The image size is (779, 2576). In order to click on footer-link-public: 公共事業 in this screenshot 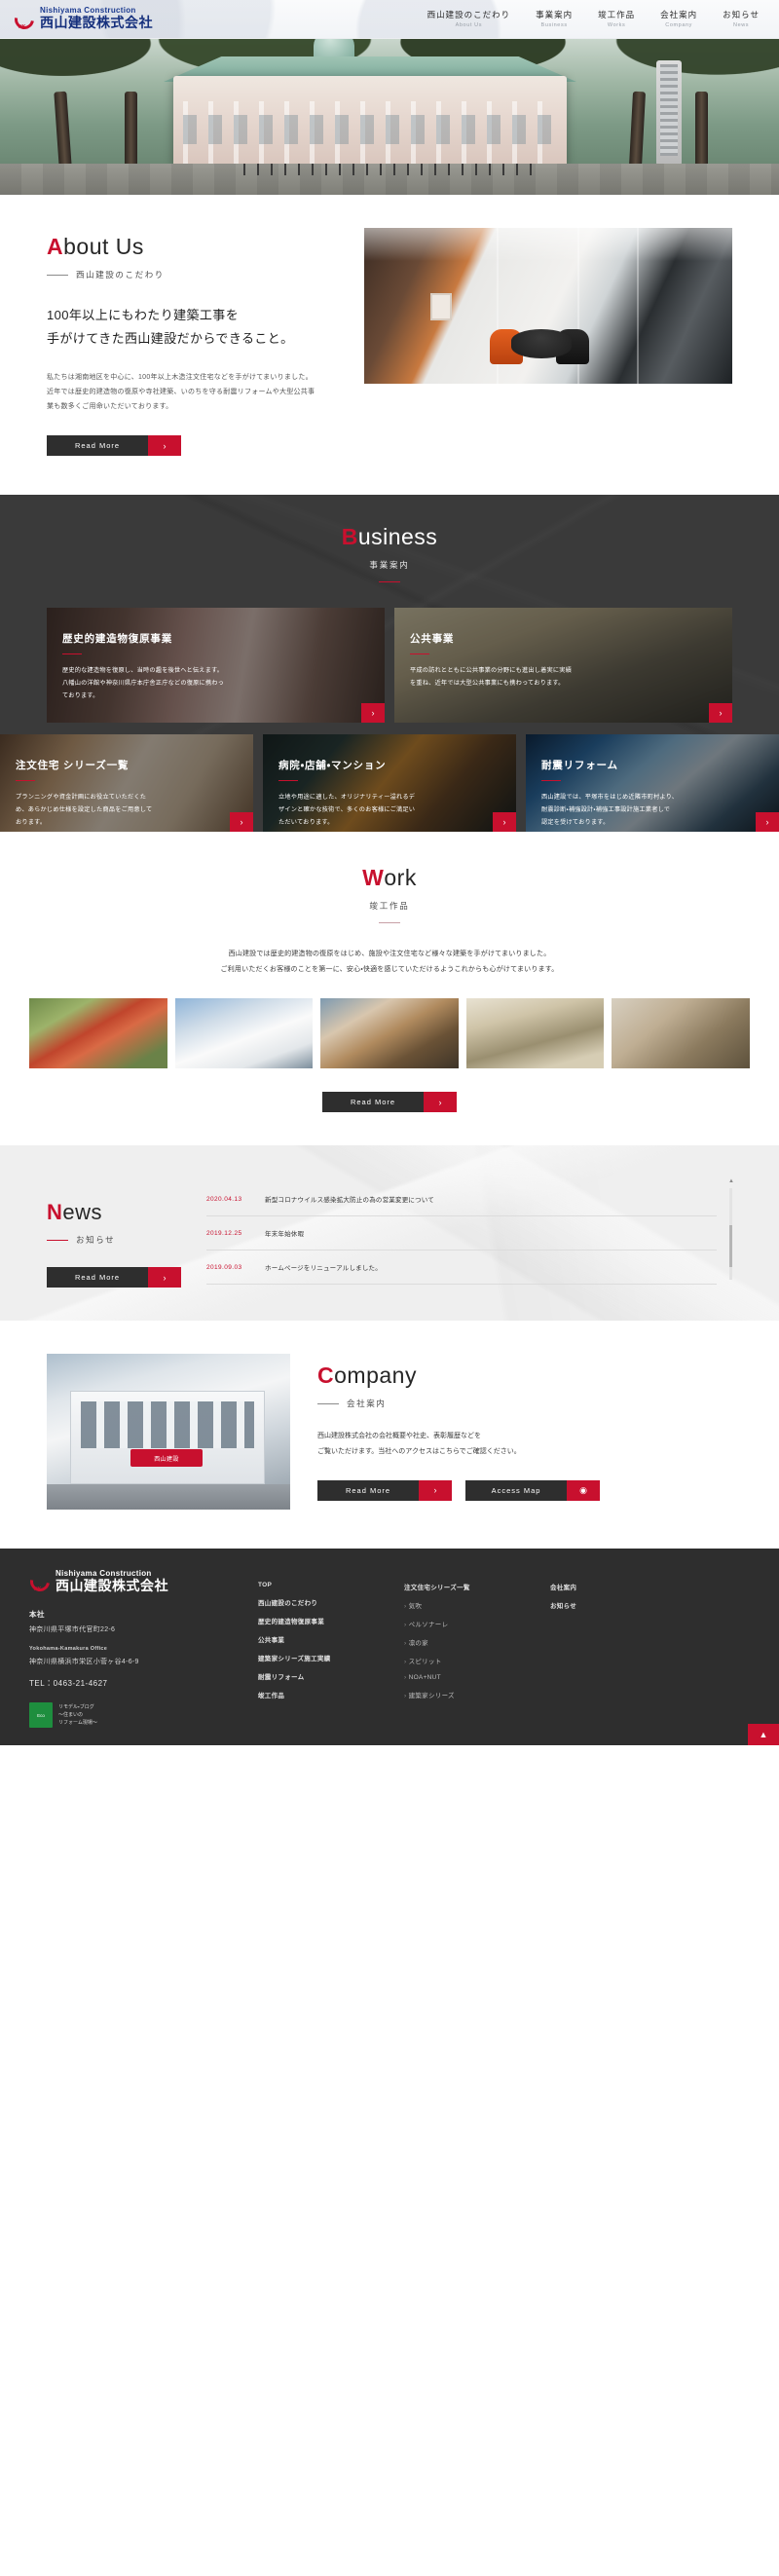, I will do `click(322, 1639)`.